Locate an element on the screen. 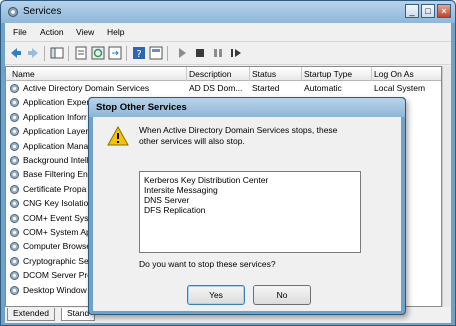 Image resolution: width=456 pixels, height=326 pixels. forward-icon is located at coordinates (33, 53).